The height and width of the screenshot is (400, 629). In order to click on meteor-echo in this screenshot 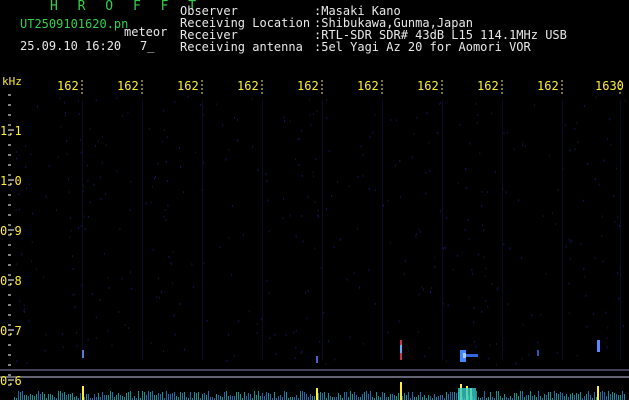, I will do `click(464, 355)`.